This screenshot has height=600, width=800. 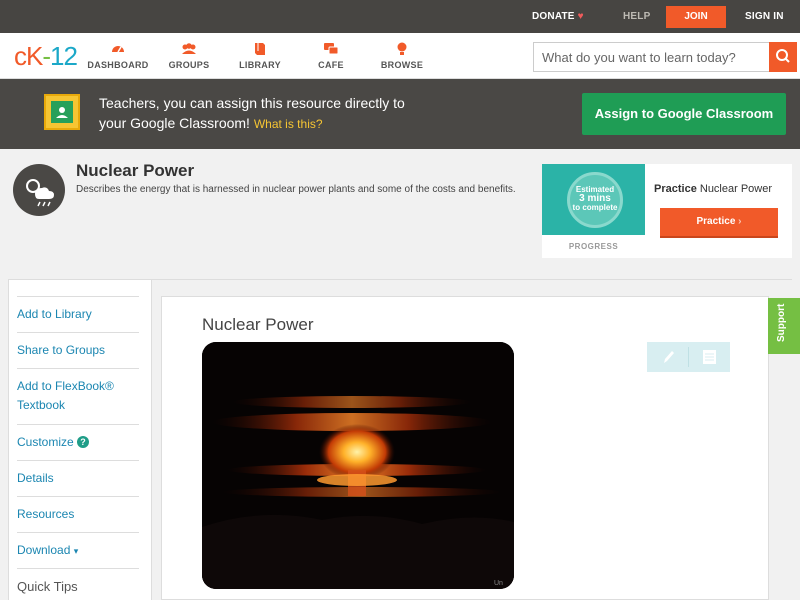 I want to click on donate-label: DONATE, so click(x=553, y=16).